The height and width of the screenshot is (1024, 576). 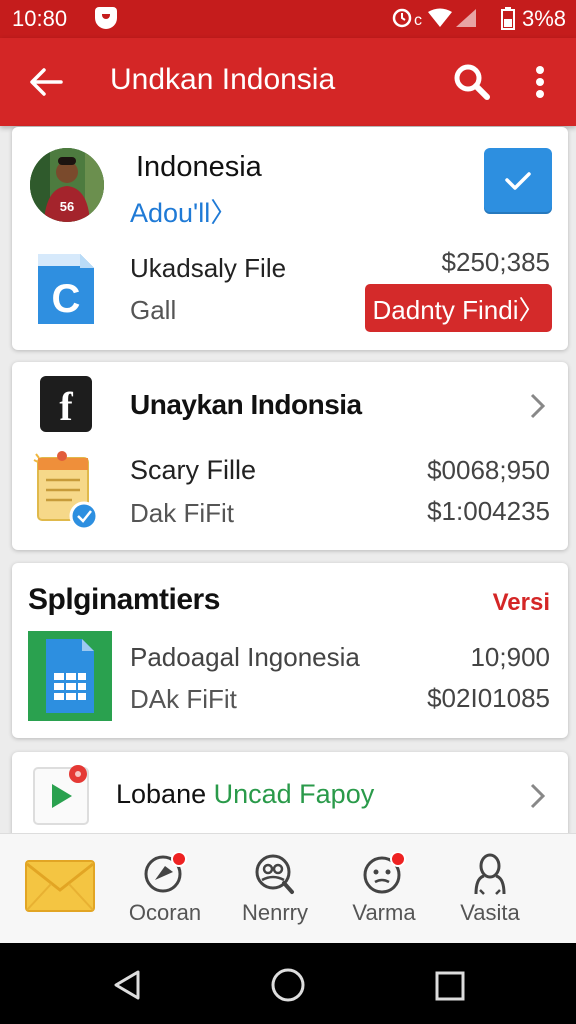 I want to click on nav-item-mail, so click(x=60, y=889).